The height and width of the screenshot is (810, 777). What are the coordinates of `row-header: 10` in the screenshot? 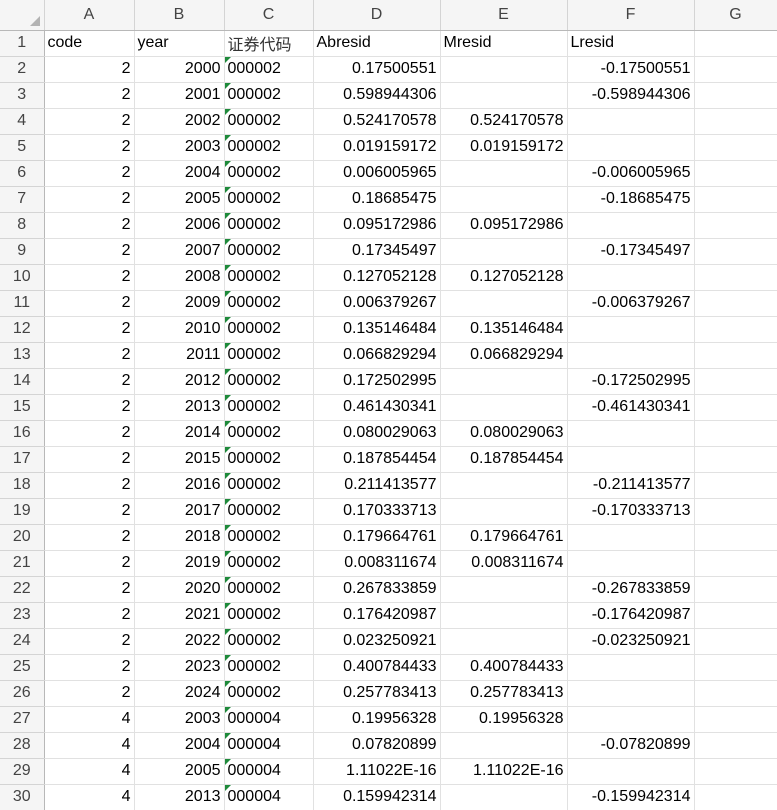 It's located at (22, 277).